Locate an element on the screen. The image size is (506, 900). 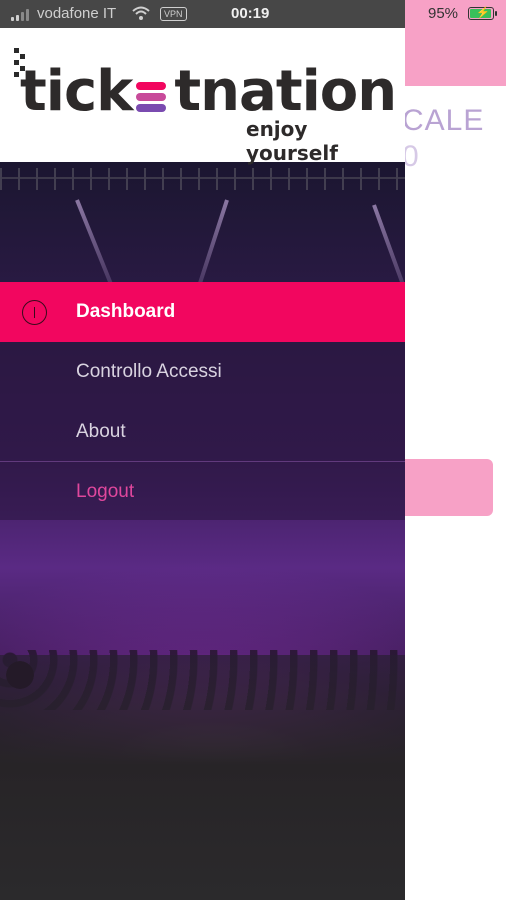
carrier-name: vodafone IT is located at coordinates (77, 13).